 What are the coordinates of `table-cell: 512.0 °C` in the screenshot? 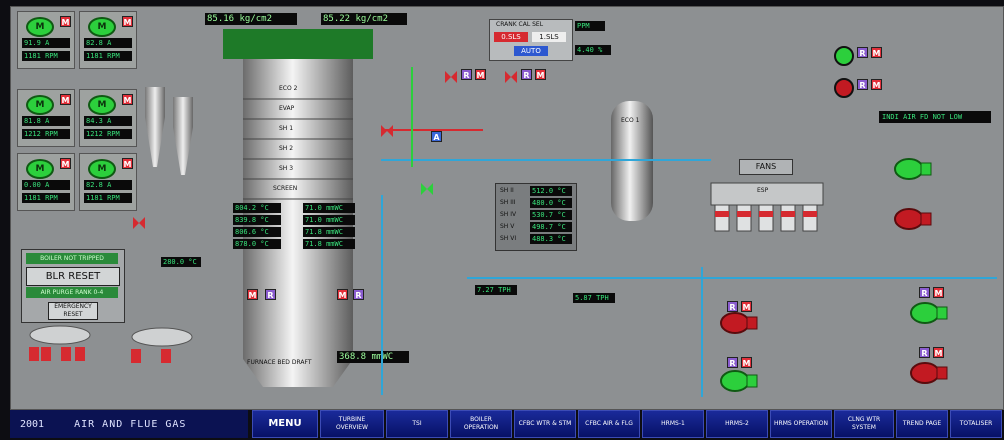 It's located at (551, 191).